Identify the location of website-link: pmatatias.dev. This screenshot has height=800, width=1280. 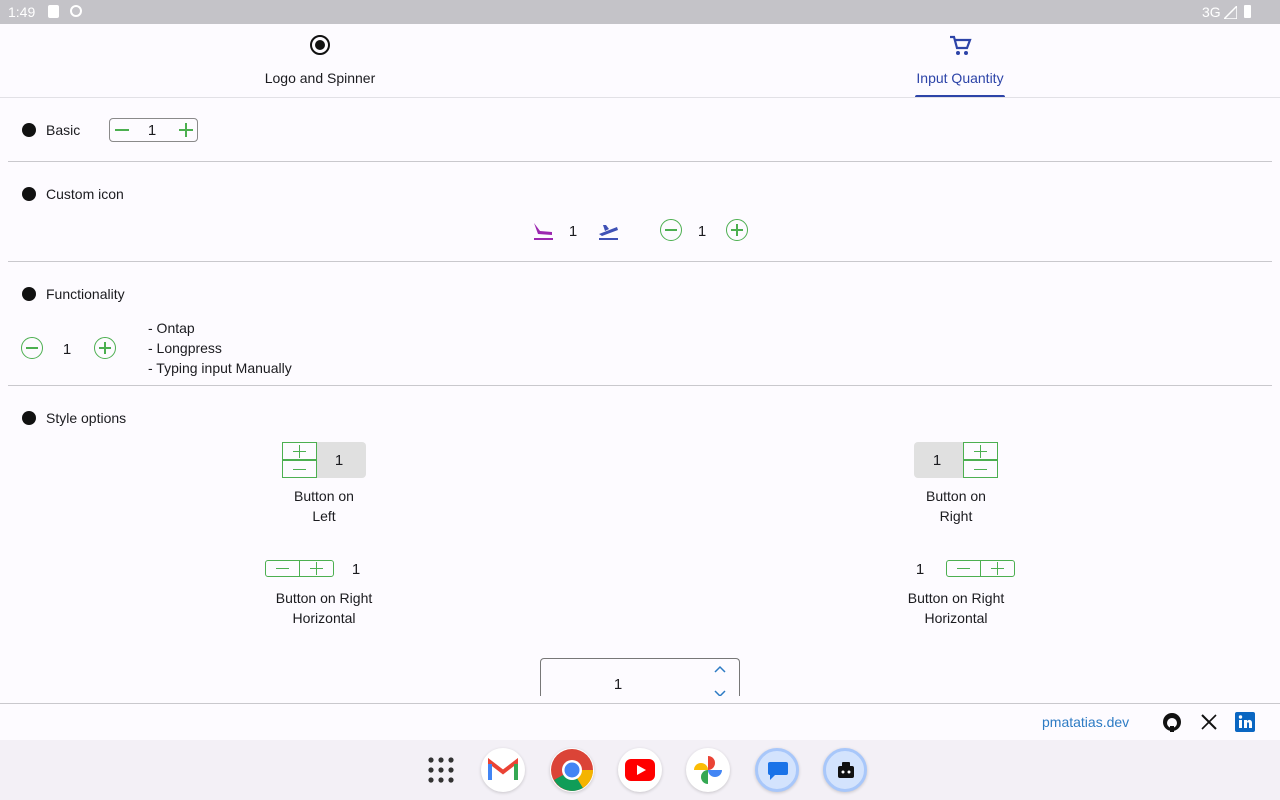
(1085, 722).